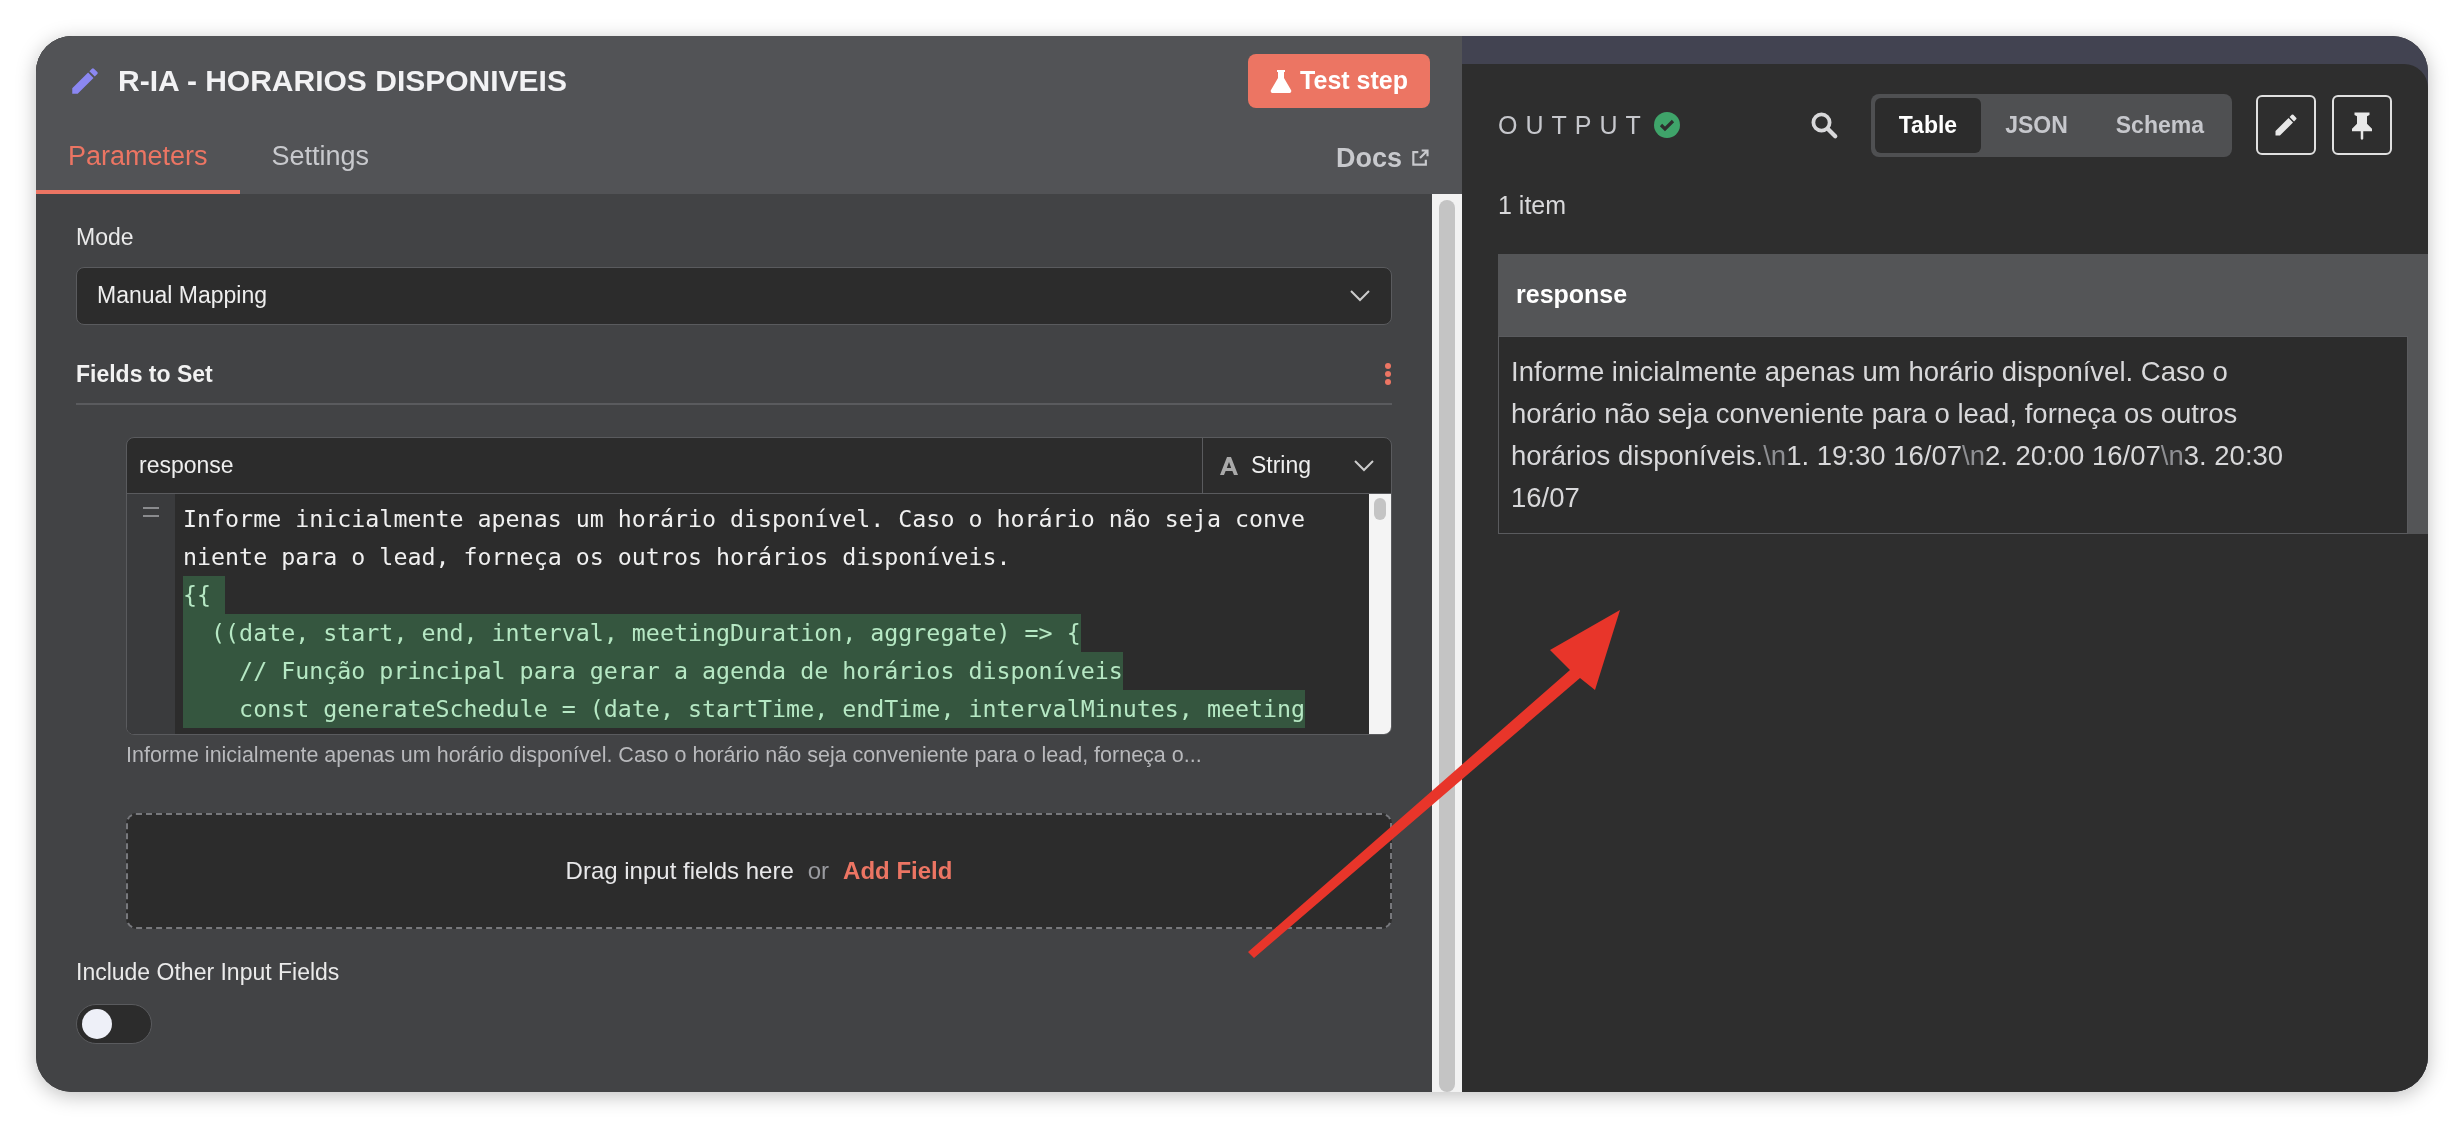 The image size is (2464, 1128). What do you see at coordinates (1296, 465) in the screenshot?
I see `type-select: String` at bounding box center [1296, 465].